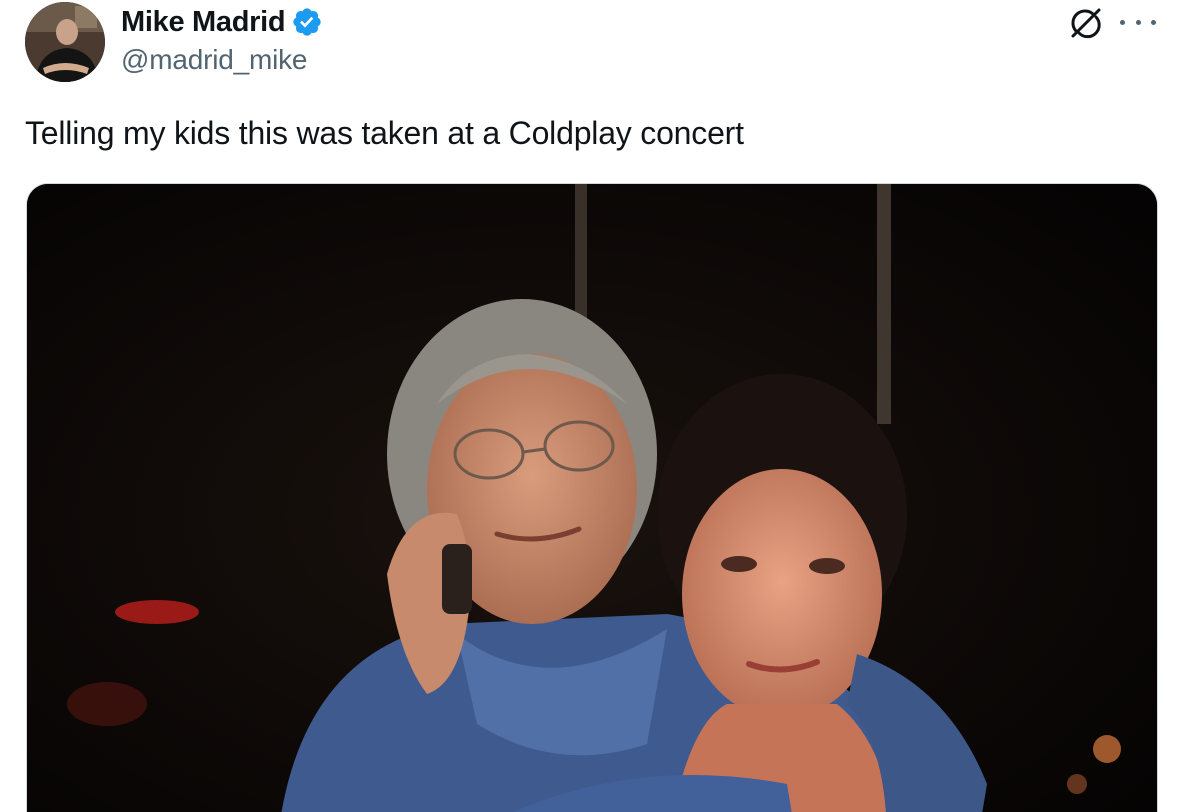 This screenshot has width=1202, height=812. I want to click on more-dots-icon, so click(1138, 22).